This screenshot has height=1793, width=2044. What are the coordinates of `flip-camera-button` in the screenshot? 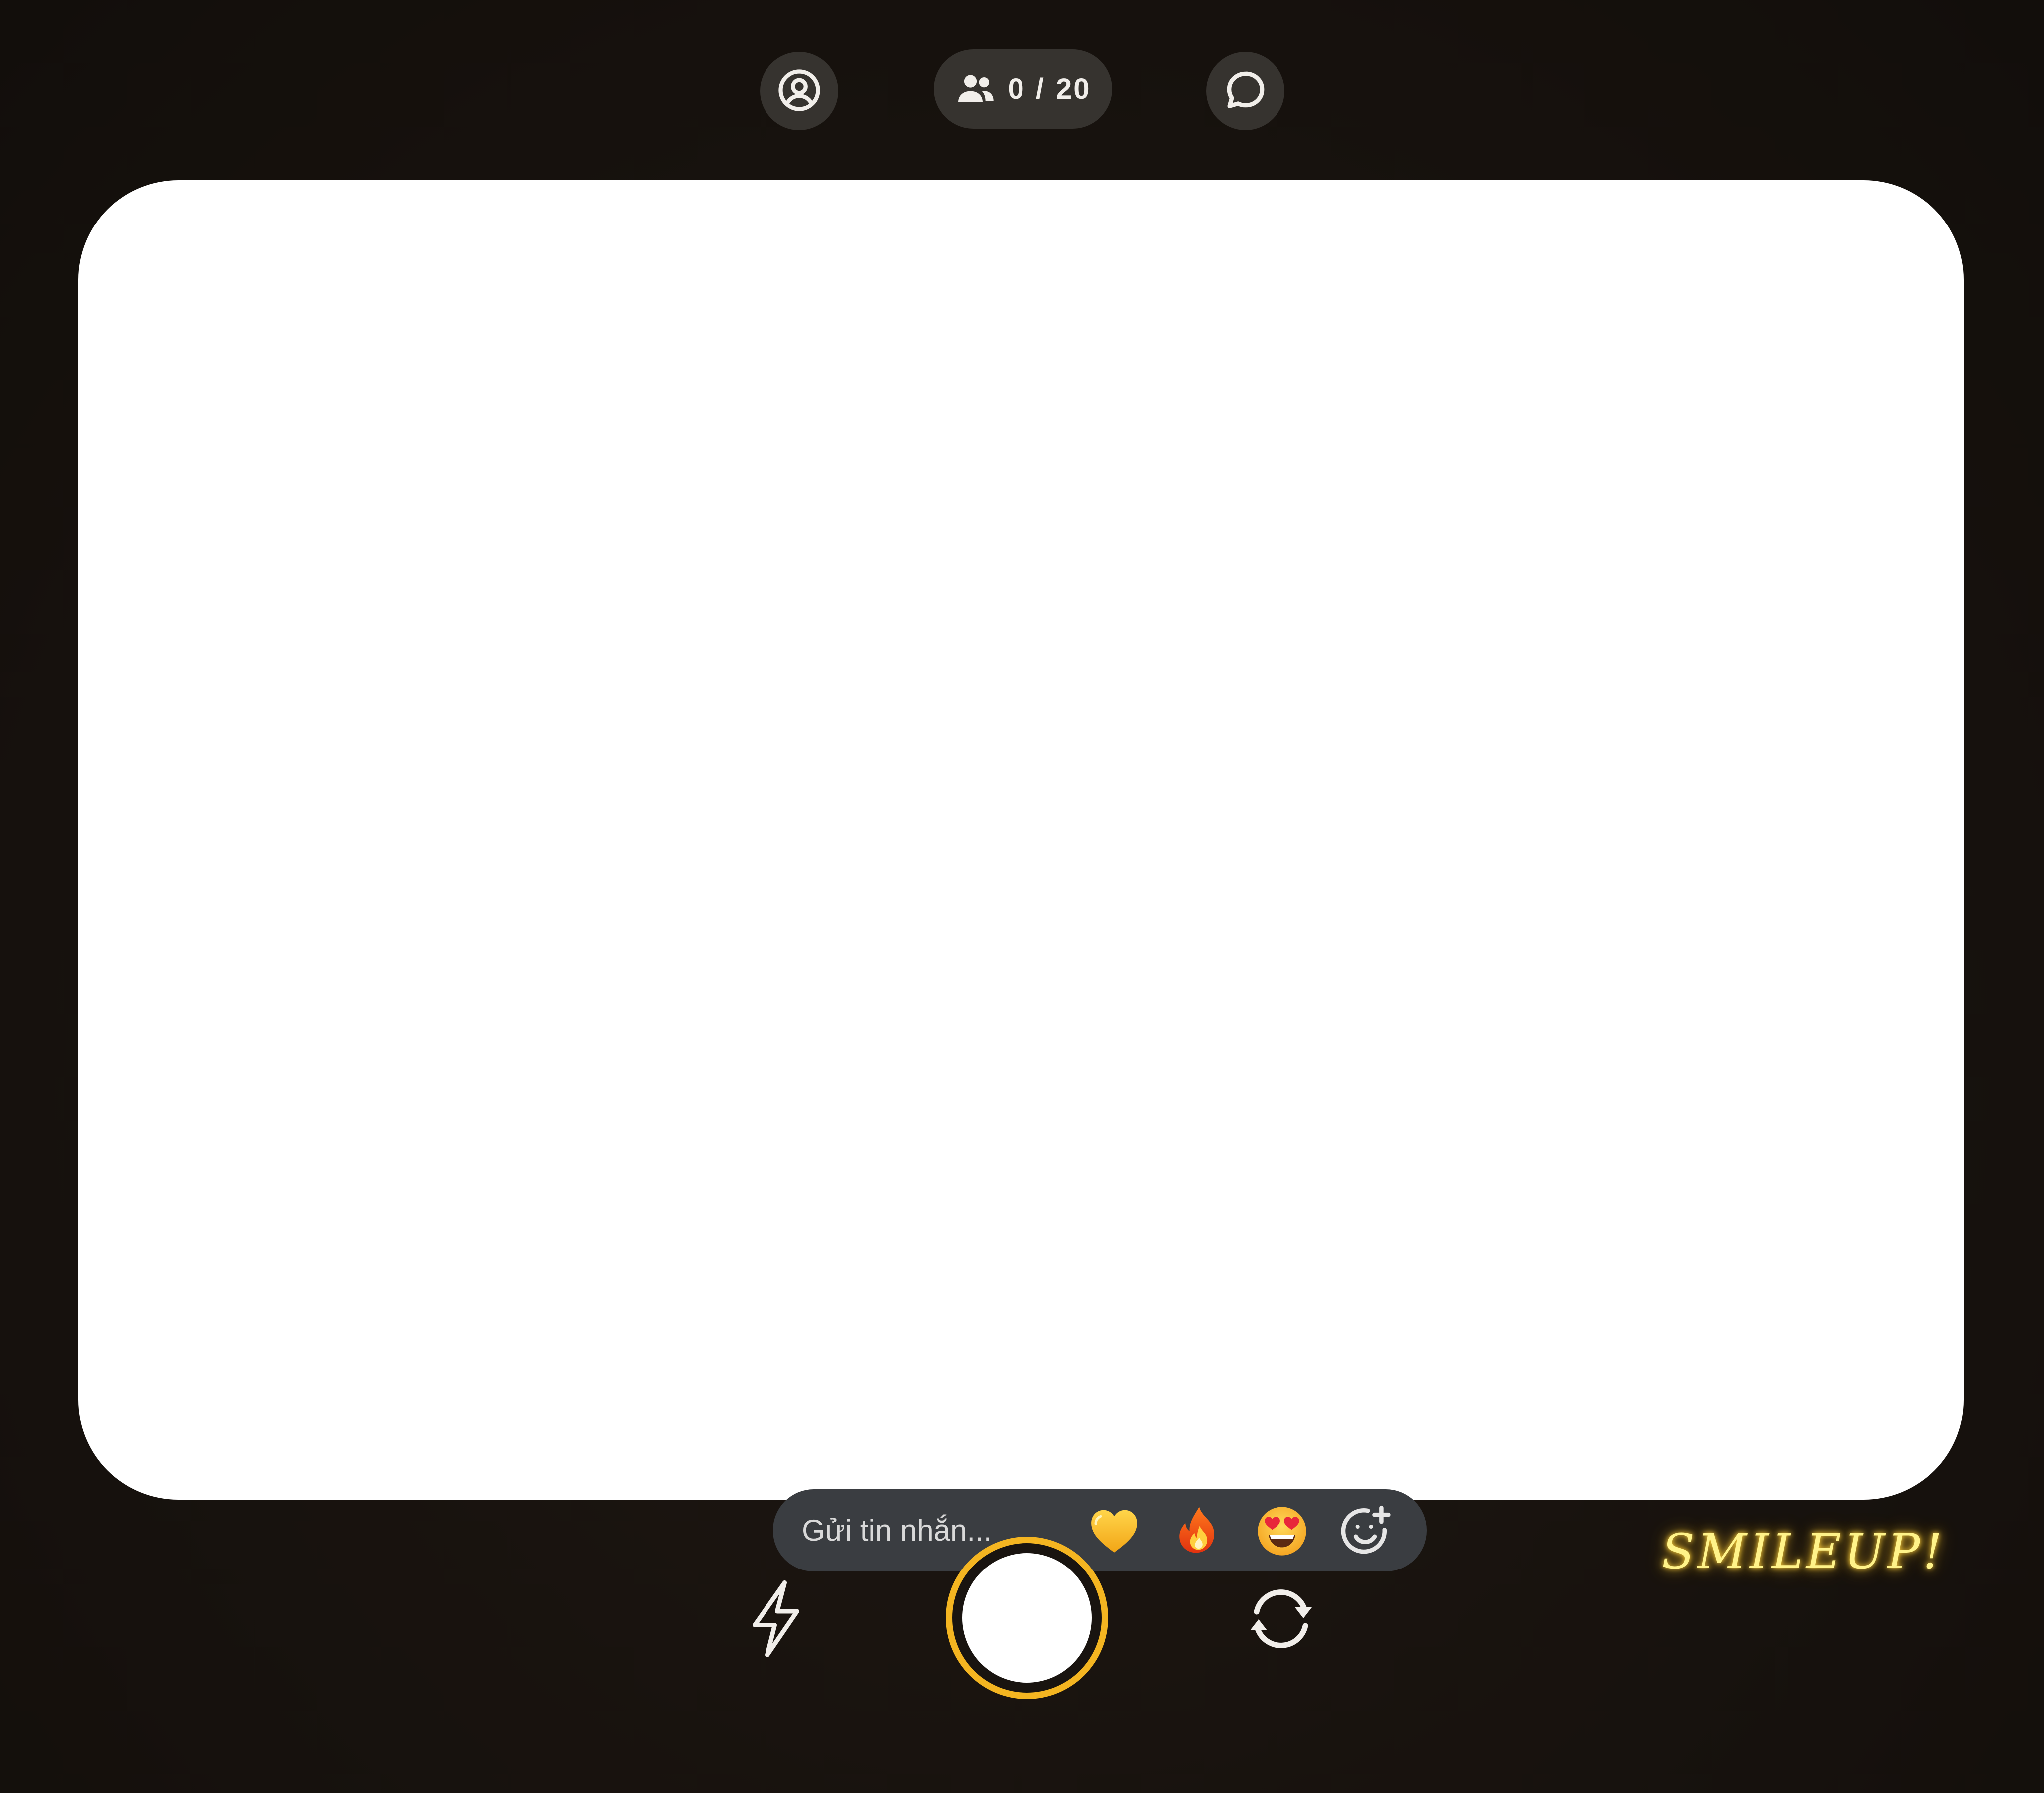 It's located at (1281, 1619).